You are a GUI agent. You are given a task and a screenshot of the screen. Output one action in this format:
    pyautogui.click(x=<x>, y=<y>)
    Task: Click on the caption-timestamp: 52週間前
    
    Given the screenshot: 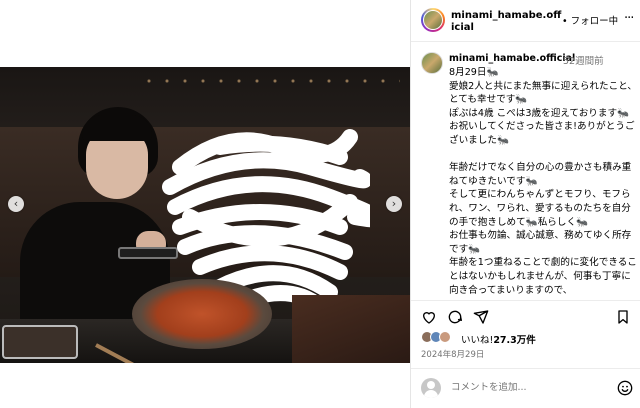 What is the action you would take?
    pyautogui.click(x=583, y=60)
    